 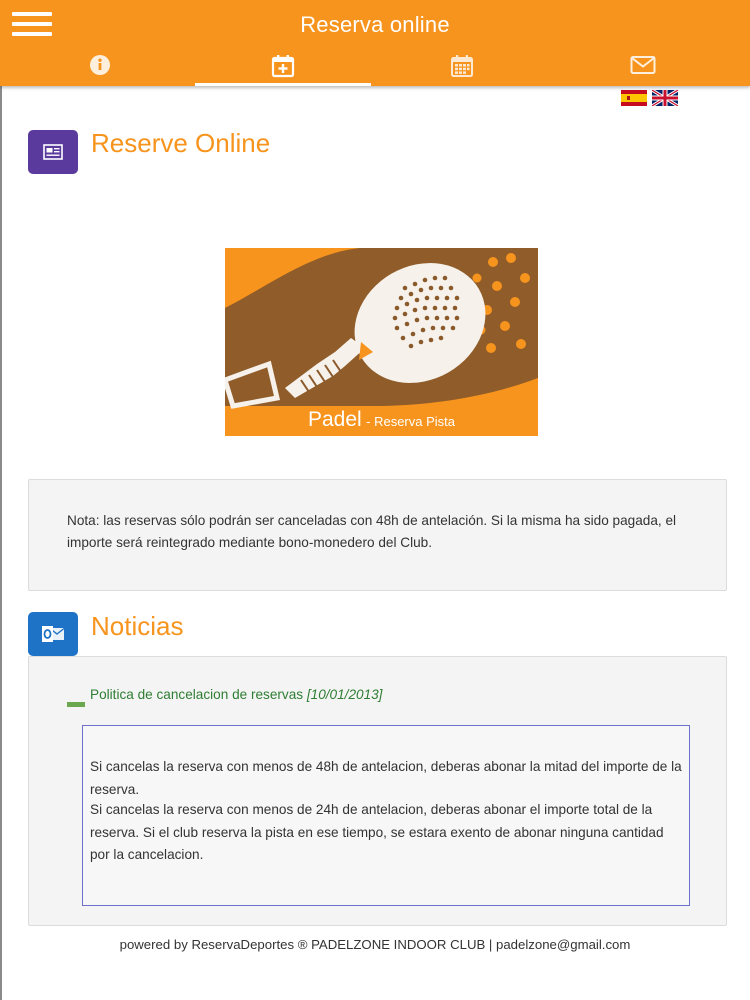 I want to click on language-en-button, so click(x=665, y=98).